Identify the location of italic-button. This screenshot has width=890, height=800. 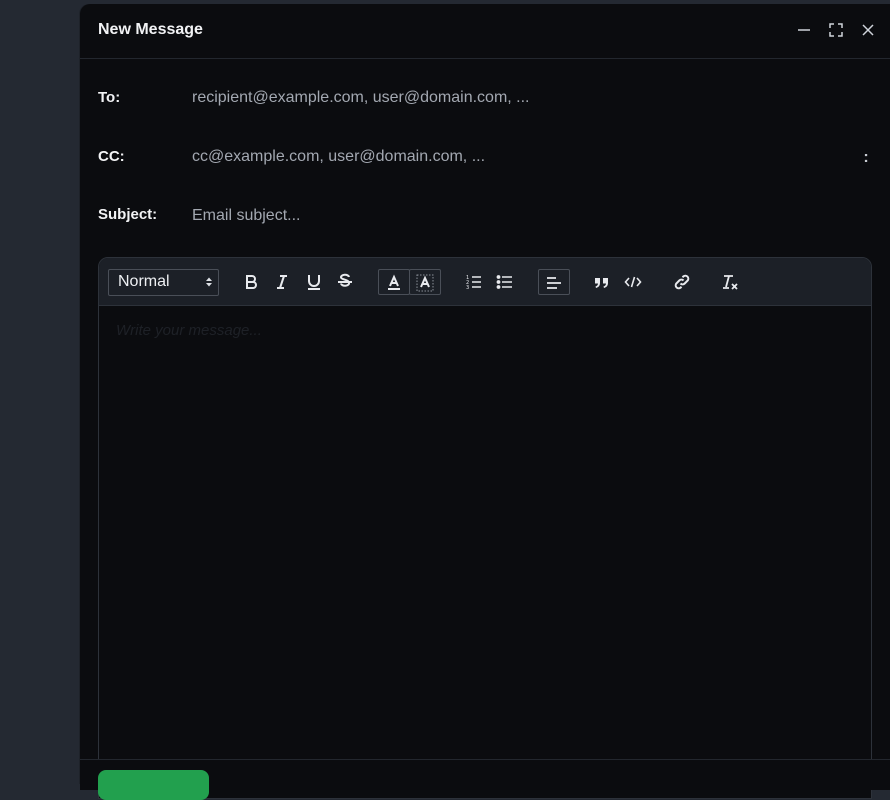
(282, 282).